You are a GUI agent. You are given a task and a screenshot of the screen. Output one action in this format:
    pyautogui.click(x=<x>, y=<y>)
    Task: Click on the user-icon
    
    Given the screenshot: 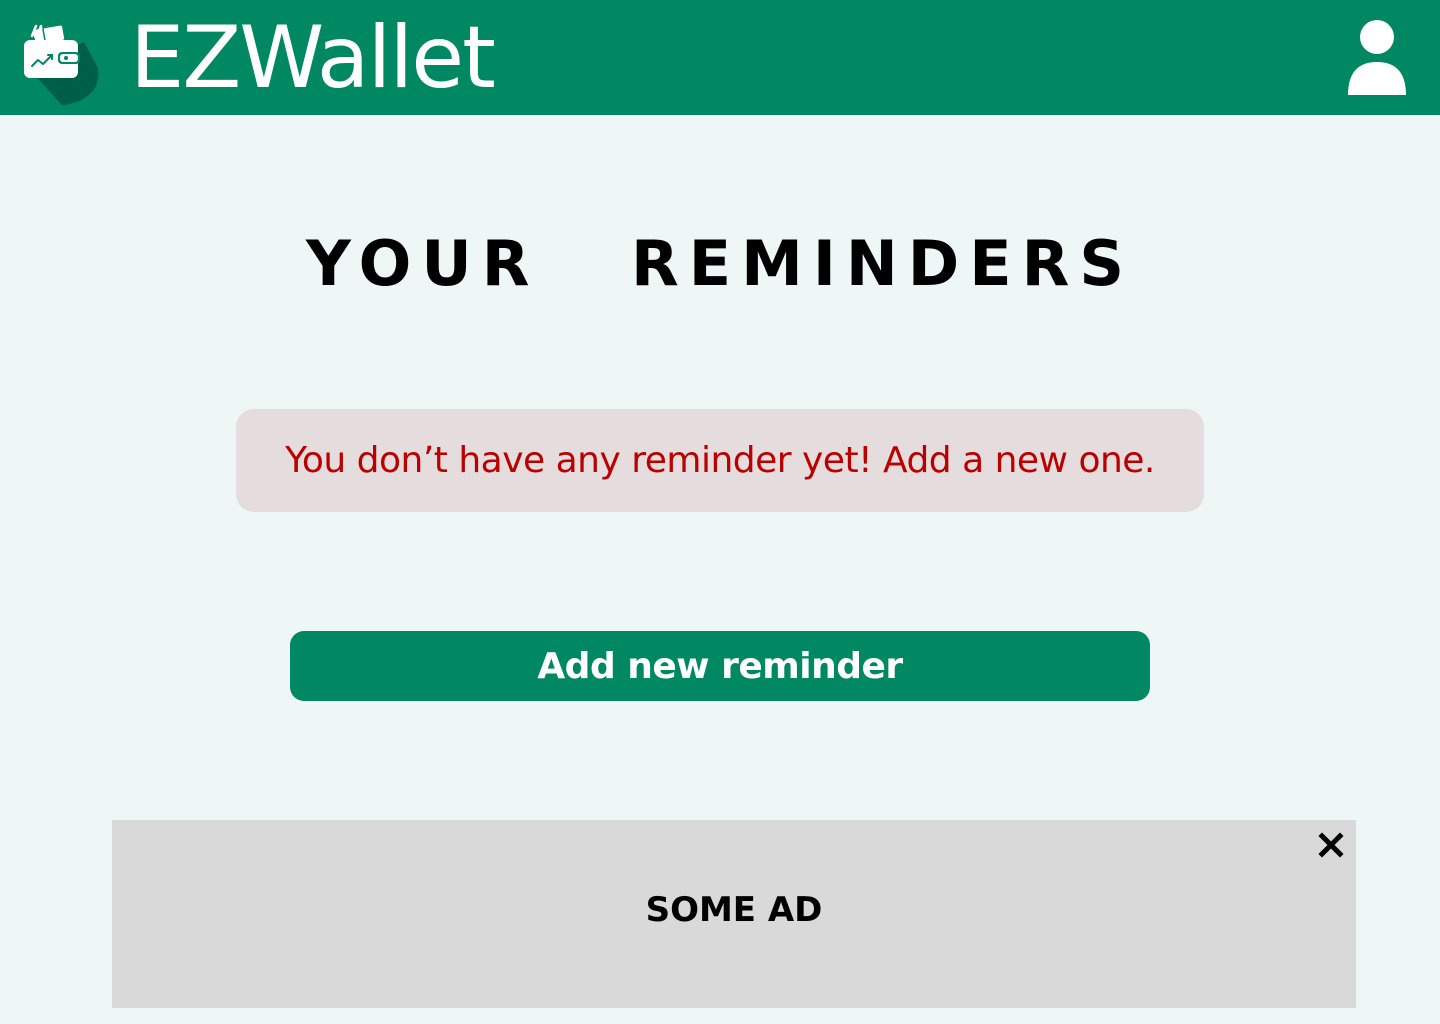 What is the action you would take?
    pyautogui.click(x=1377, y=58)
    